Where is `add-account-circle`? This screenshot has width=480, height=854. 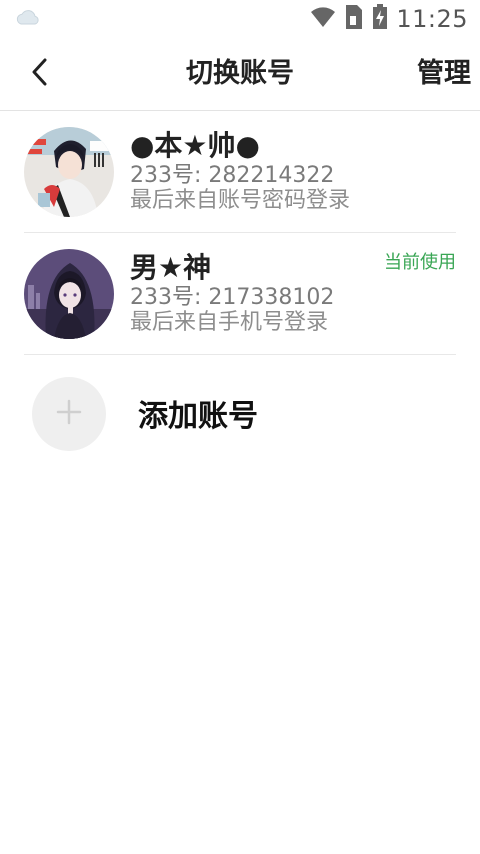 add-account-circle is located at coordinates (69, 414).